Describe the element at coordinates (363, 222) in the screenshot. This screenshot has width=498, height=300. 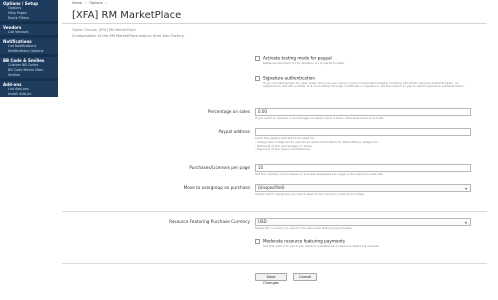
I see `currency-select: USD ▾` at that location.